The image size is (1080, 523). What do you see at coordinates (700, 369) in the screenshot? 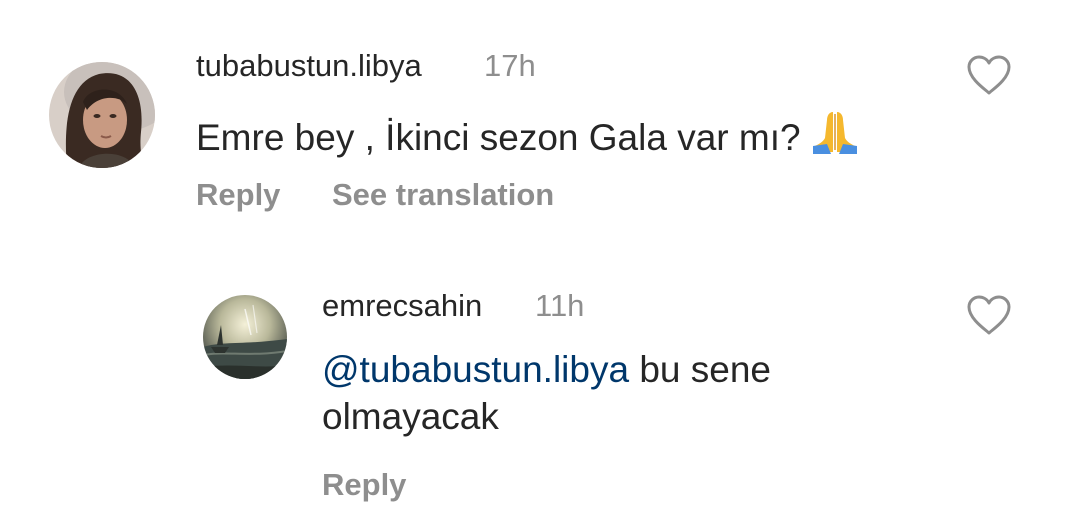
I see `comment-body-line1: bu sene` at bounding box center [700, 369].